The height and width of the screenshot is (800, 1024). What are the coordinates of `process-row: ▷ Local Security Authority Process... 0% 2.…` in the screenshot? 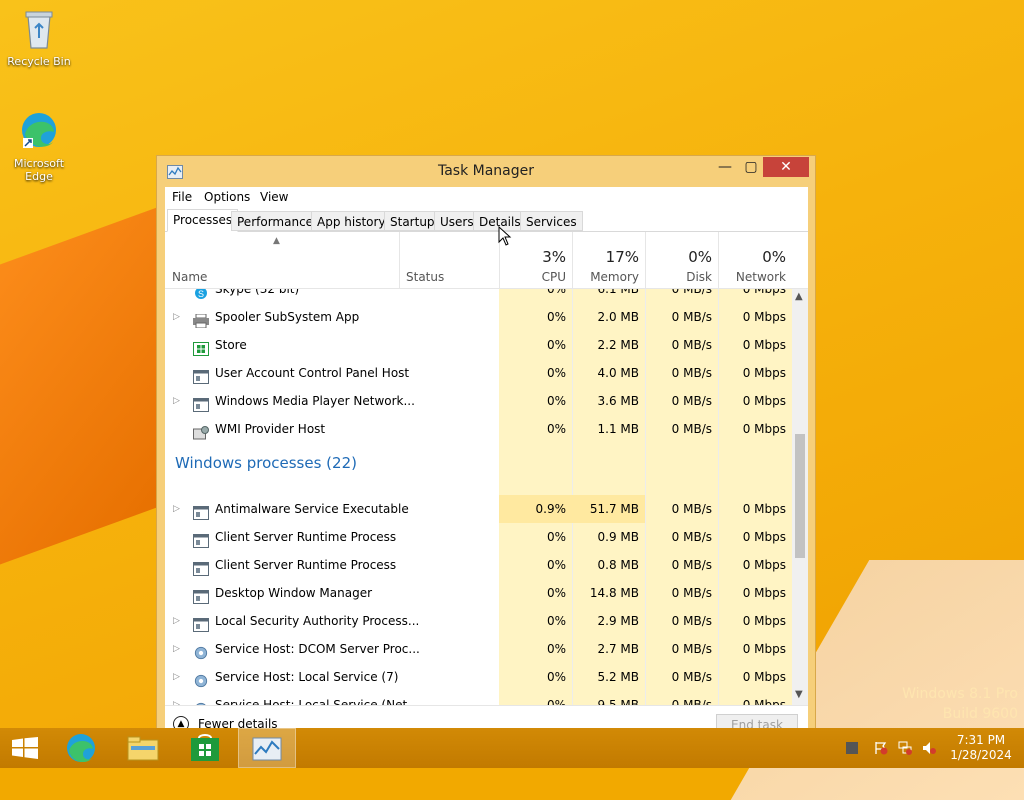 It's located at (478, 621).